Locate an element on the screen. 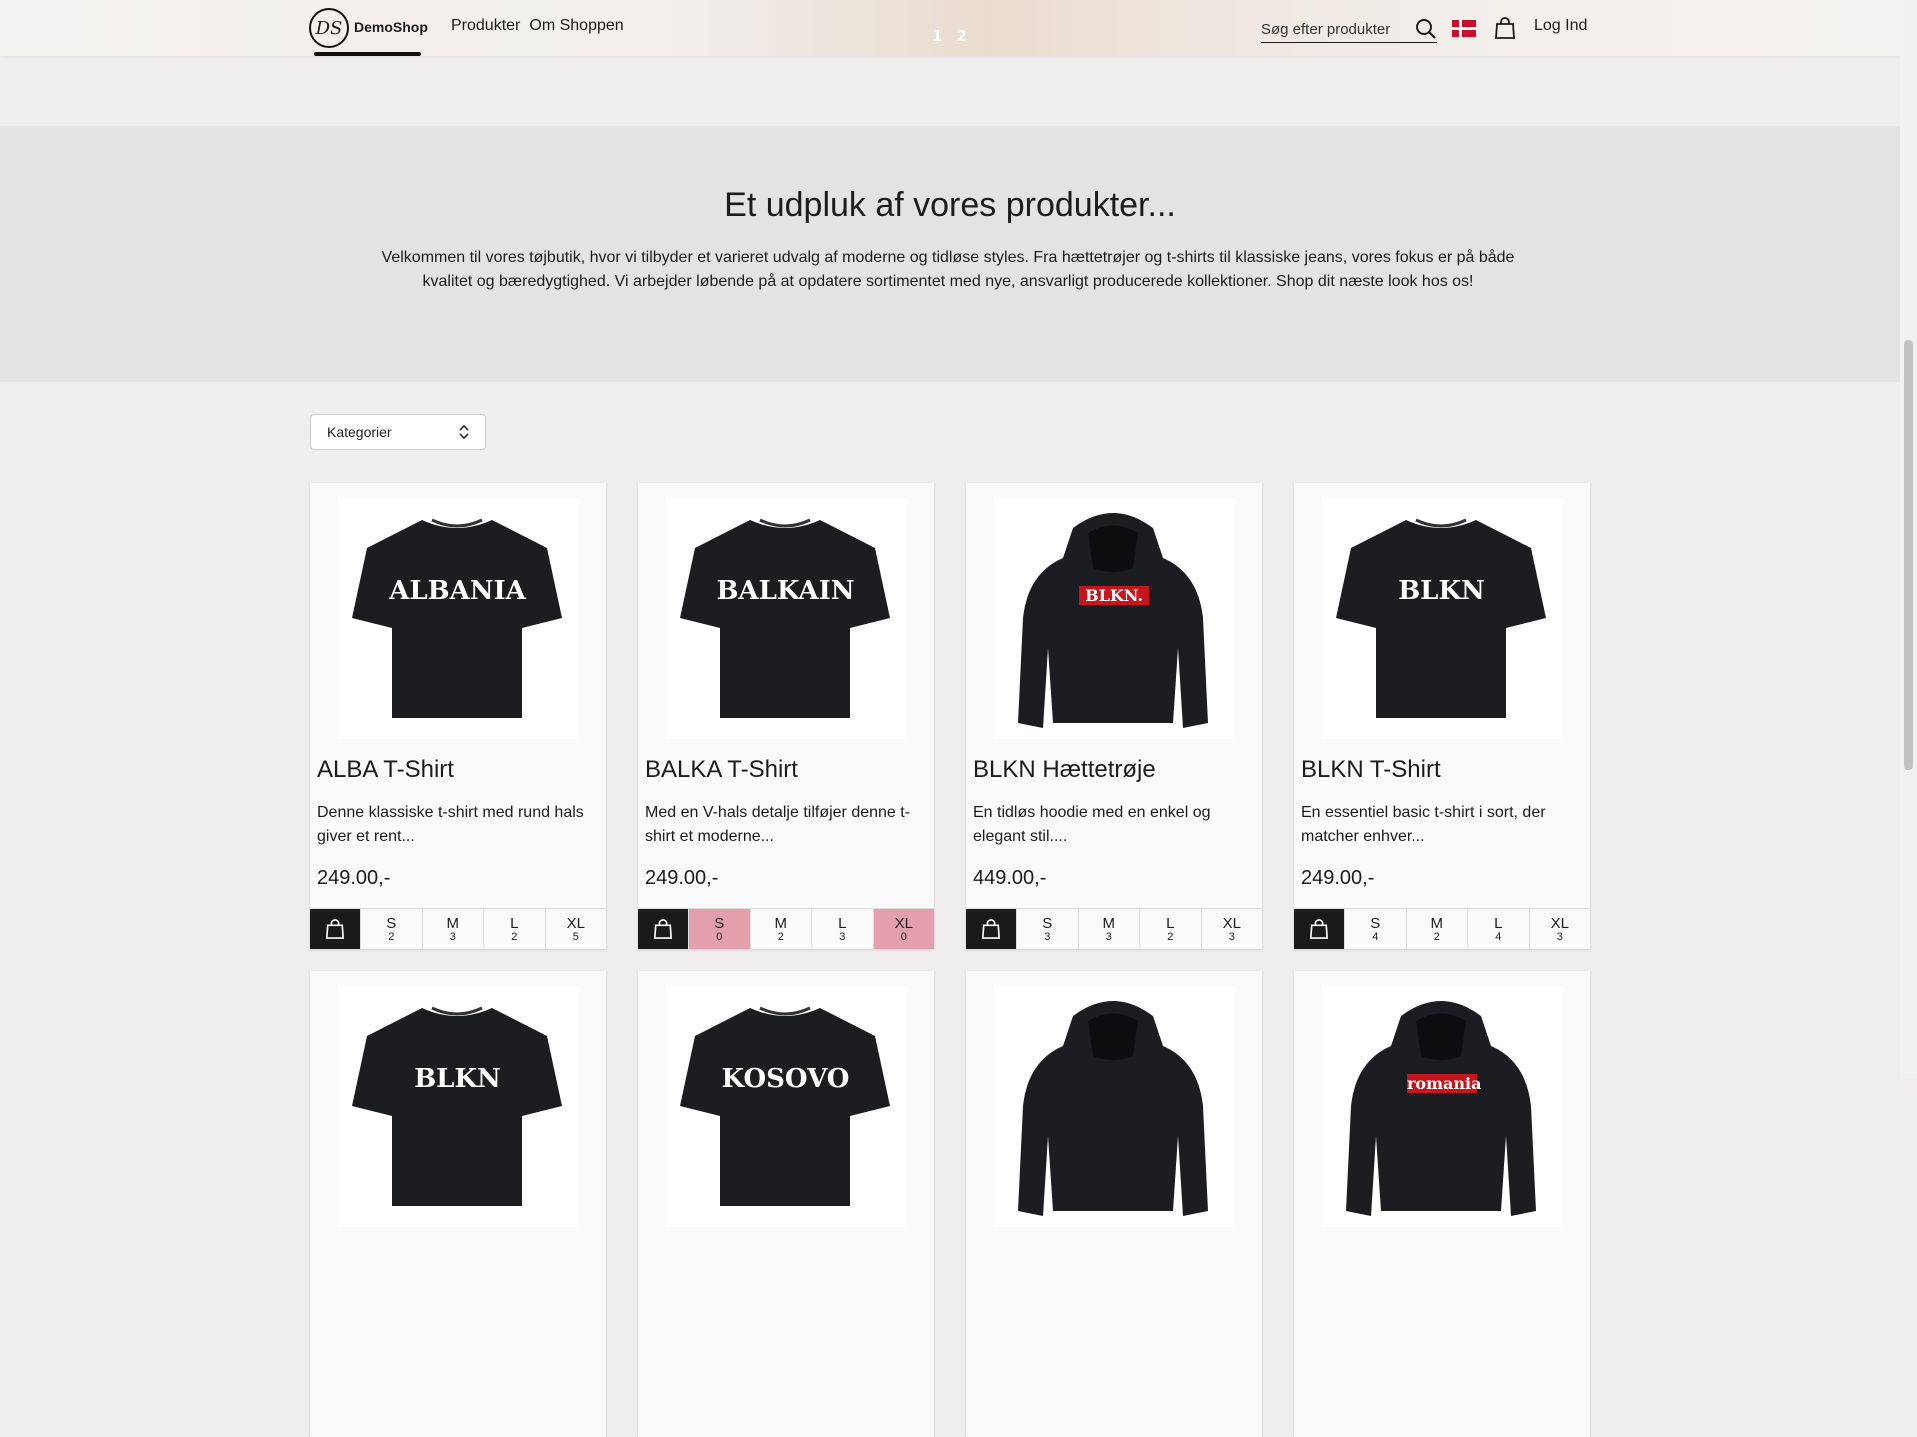 The image size is (1917, 1437). product-card: romania is located at coordinates (1442, 1204).